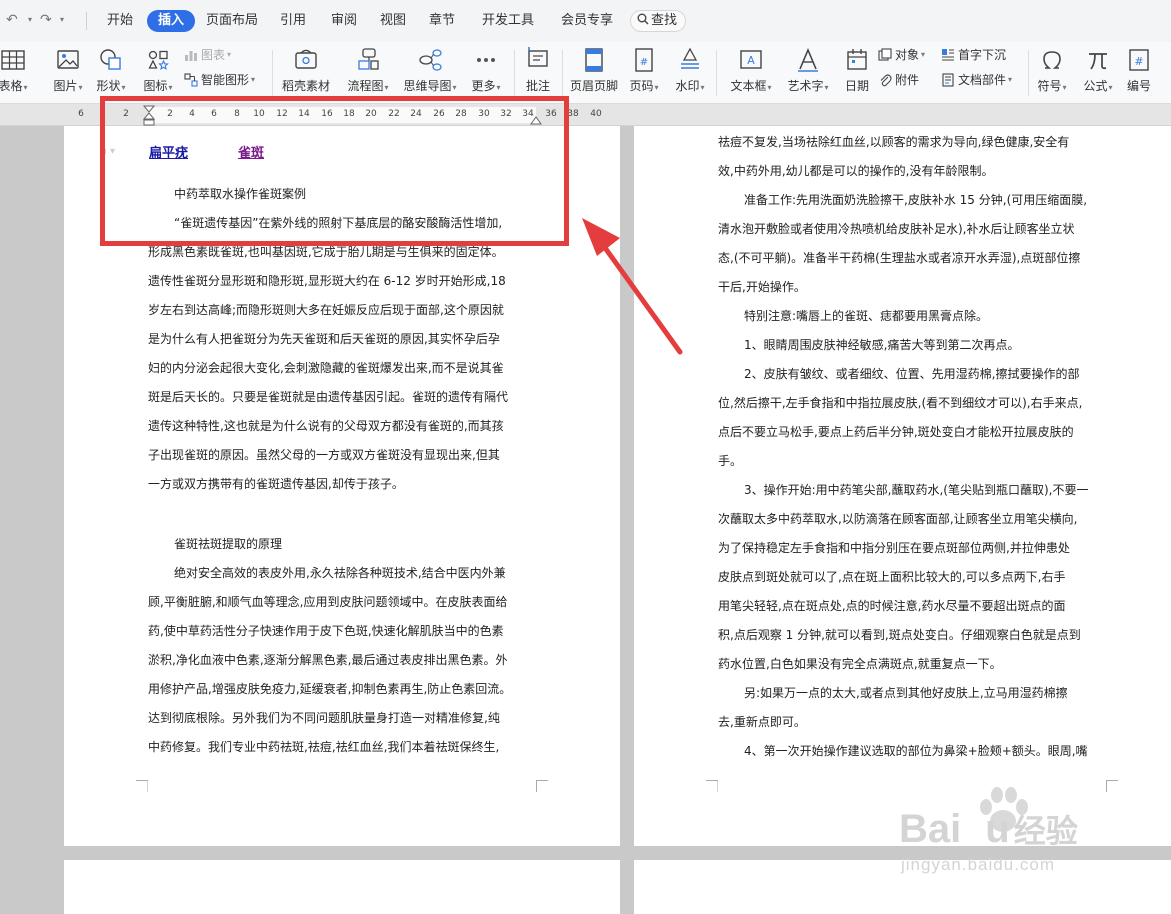 This screenshot has height=914, width=1171. Describe the element at coordinates (1052, 71) in the screenshot. I see `symbol-button: 符号▾` at that location.